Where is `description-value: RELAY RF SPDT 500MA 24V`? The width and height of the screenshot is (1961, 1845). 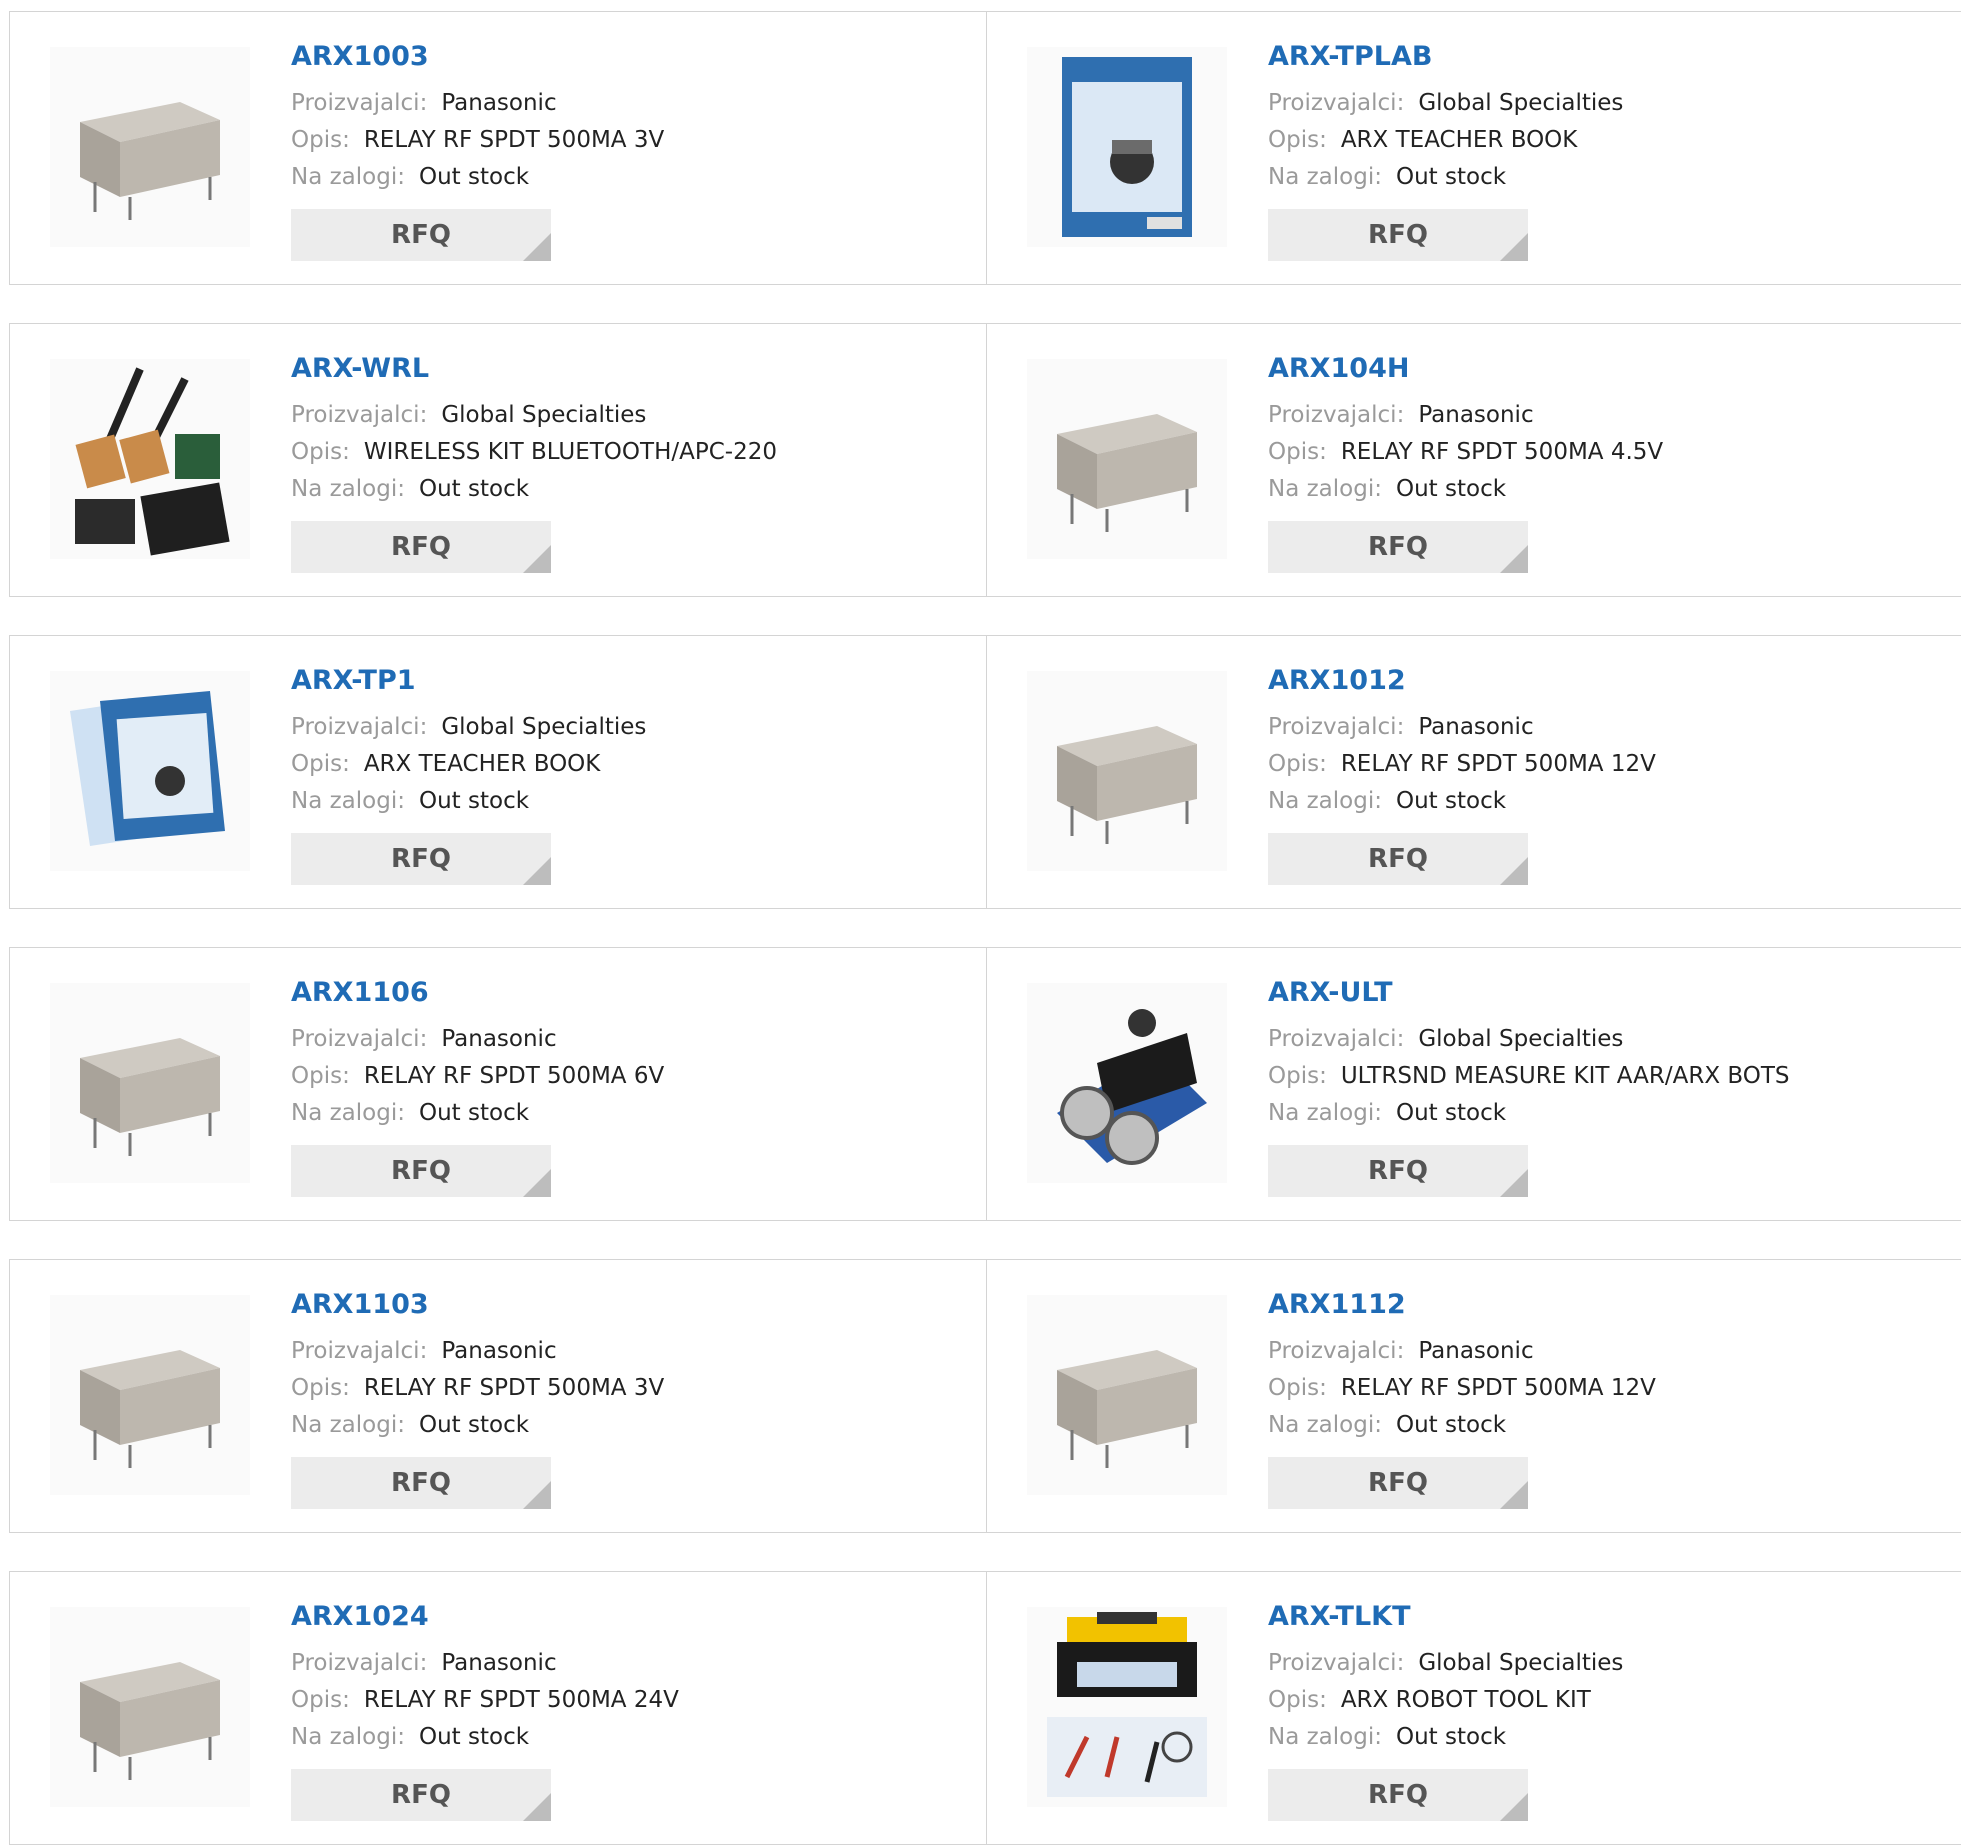
description-value: RELAY RF SPDT 500MA 24V is located at coordinates (521, 1700).